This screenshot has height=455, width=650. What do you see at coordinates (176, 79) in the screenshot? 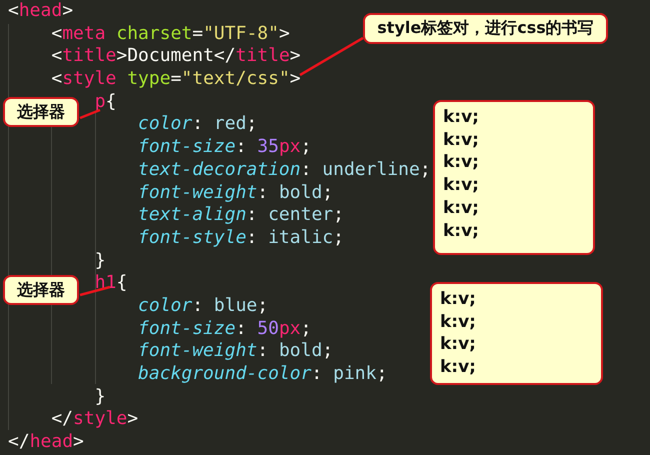
I see `code-line: <style type="text/css">` at bounding box center [176, 79].